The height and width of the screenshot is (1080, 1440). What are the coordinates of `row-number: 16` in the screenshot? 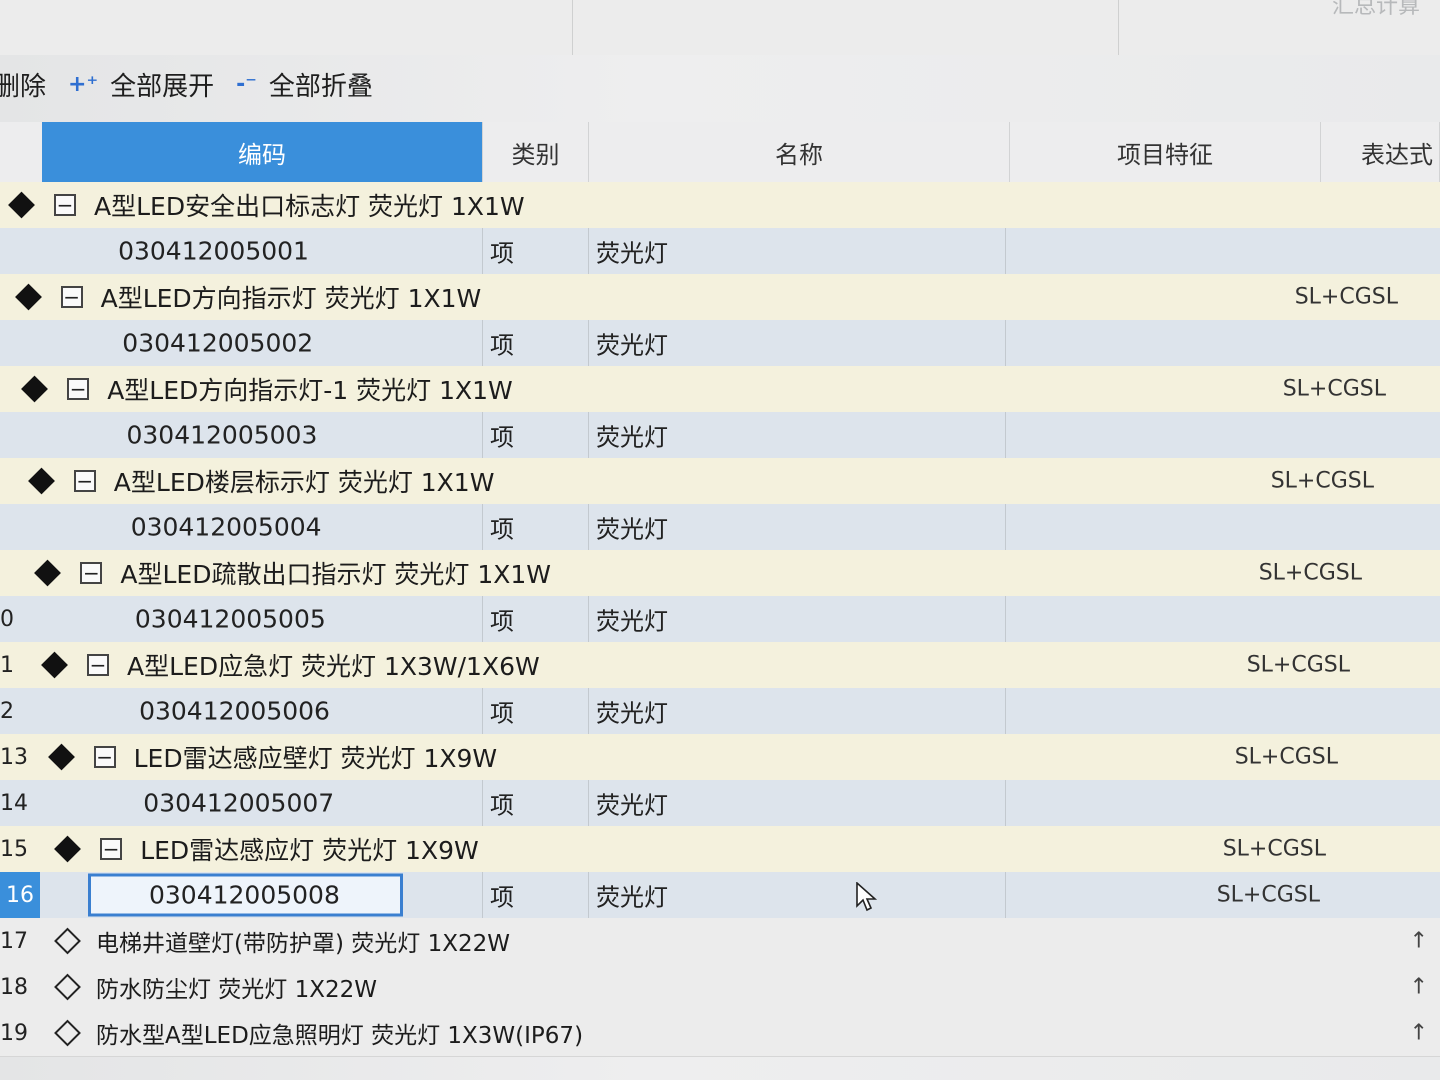 It's located at (20, 895).